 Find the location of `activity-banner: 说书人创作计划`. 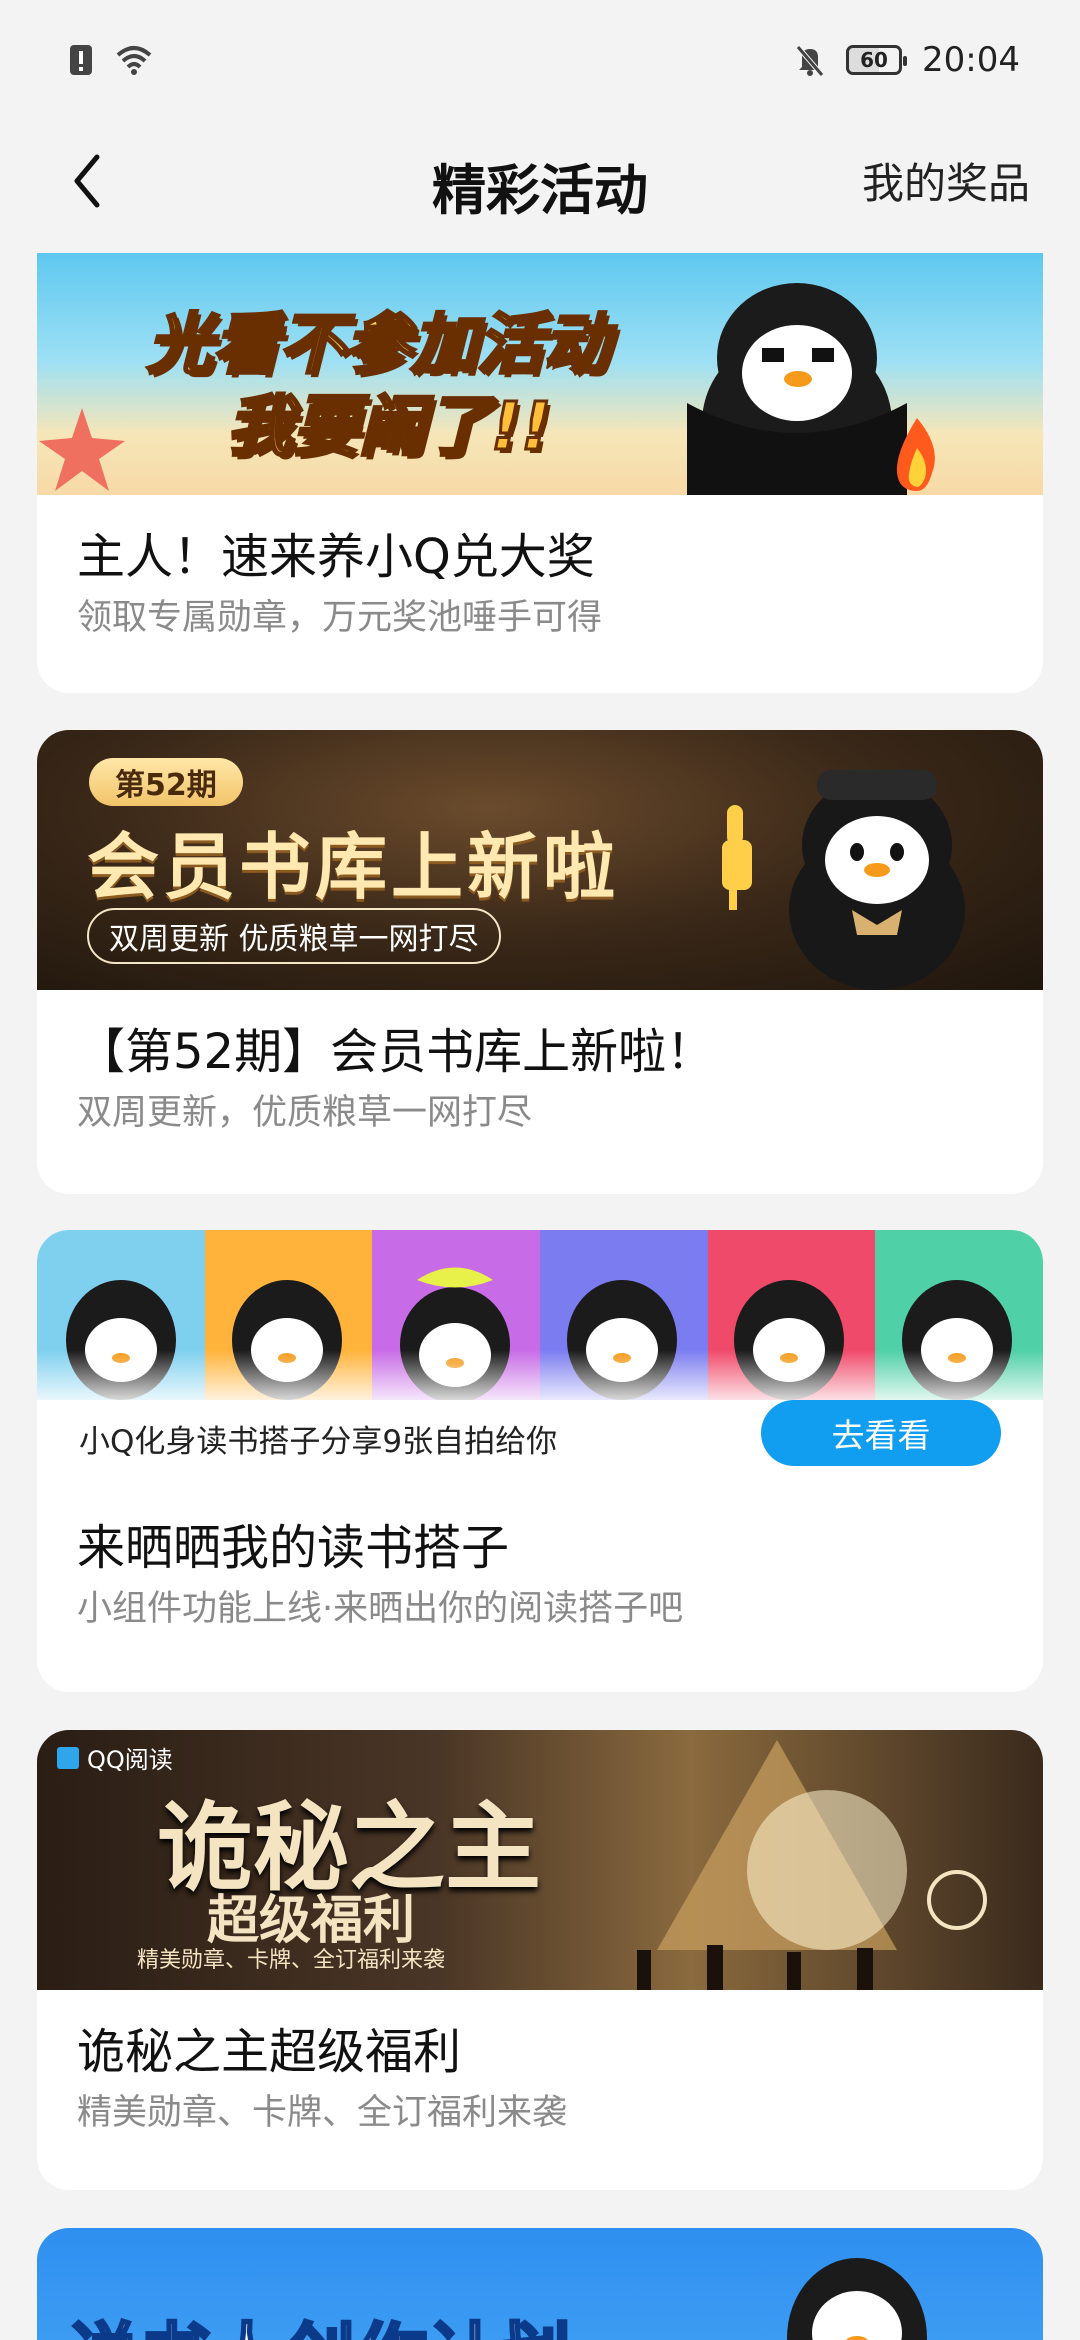

activity-banner: 说书人创作计划 is located at coordinates (540, 2284).